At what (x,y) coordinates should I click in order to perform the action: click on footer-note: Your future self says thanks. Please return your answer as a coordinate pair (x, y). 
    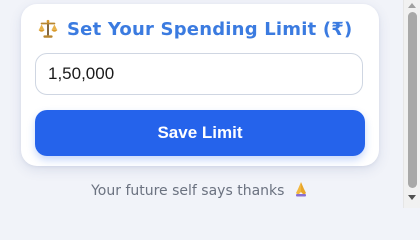
    Looking at the image, I should click on (200, 190).